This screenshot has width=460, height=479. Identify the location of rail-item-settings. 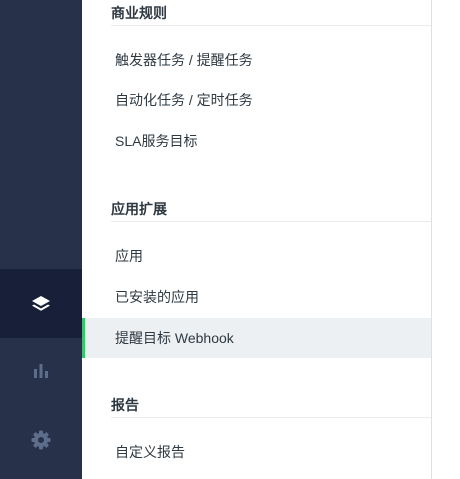
(41, 440).